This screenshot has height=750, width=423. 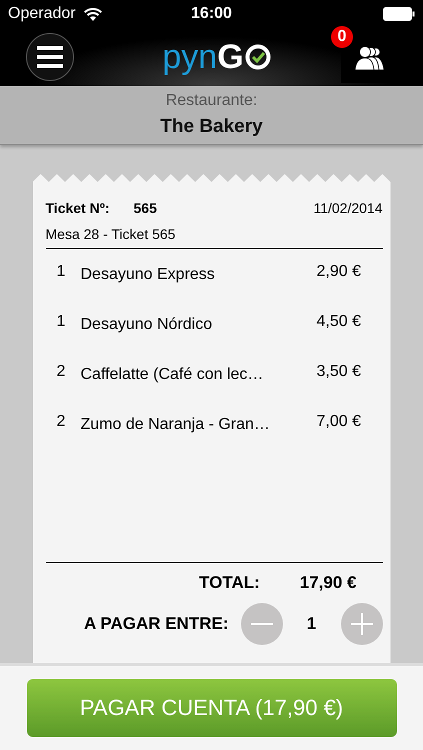 I want to click on clock-time: 16:00, so click(x=211, y=14).